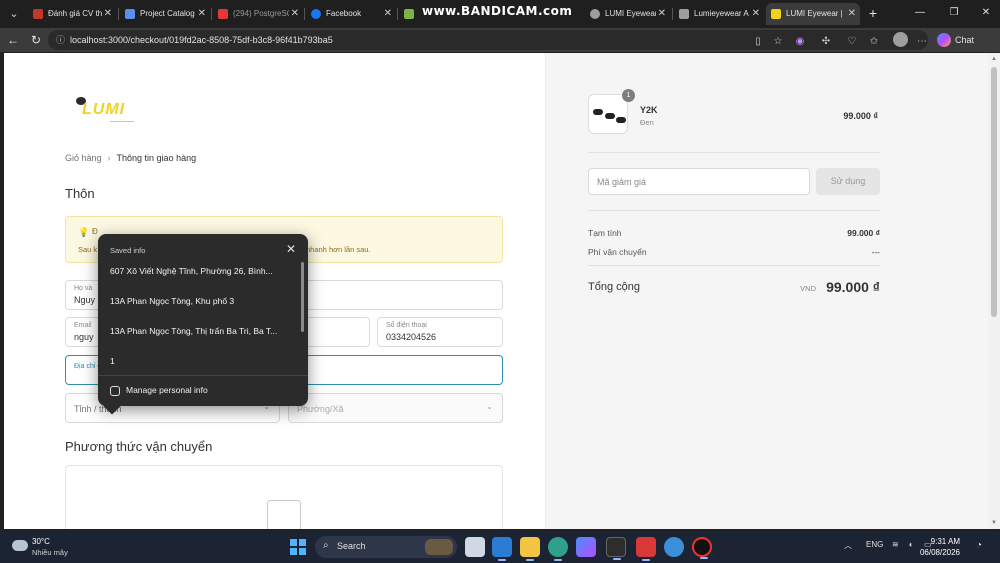 This screenshot has height=563, width=1000. What do you see at coordinates (826, 42) in the screenshot?
I see `extensions-puzzle-icon: ✣` at bounding box center [826, 42].